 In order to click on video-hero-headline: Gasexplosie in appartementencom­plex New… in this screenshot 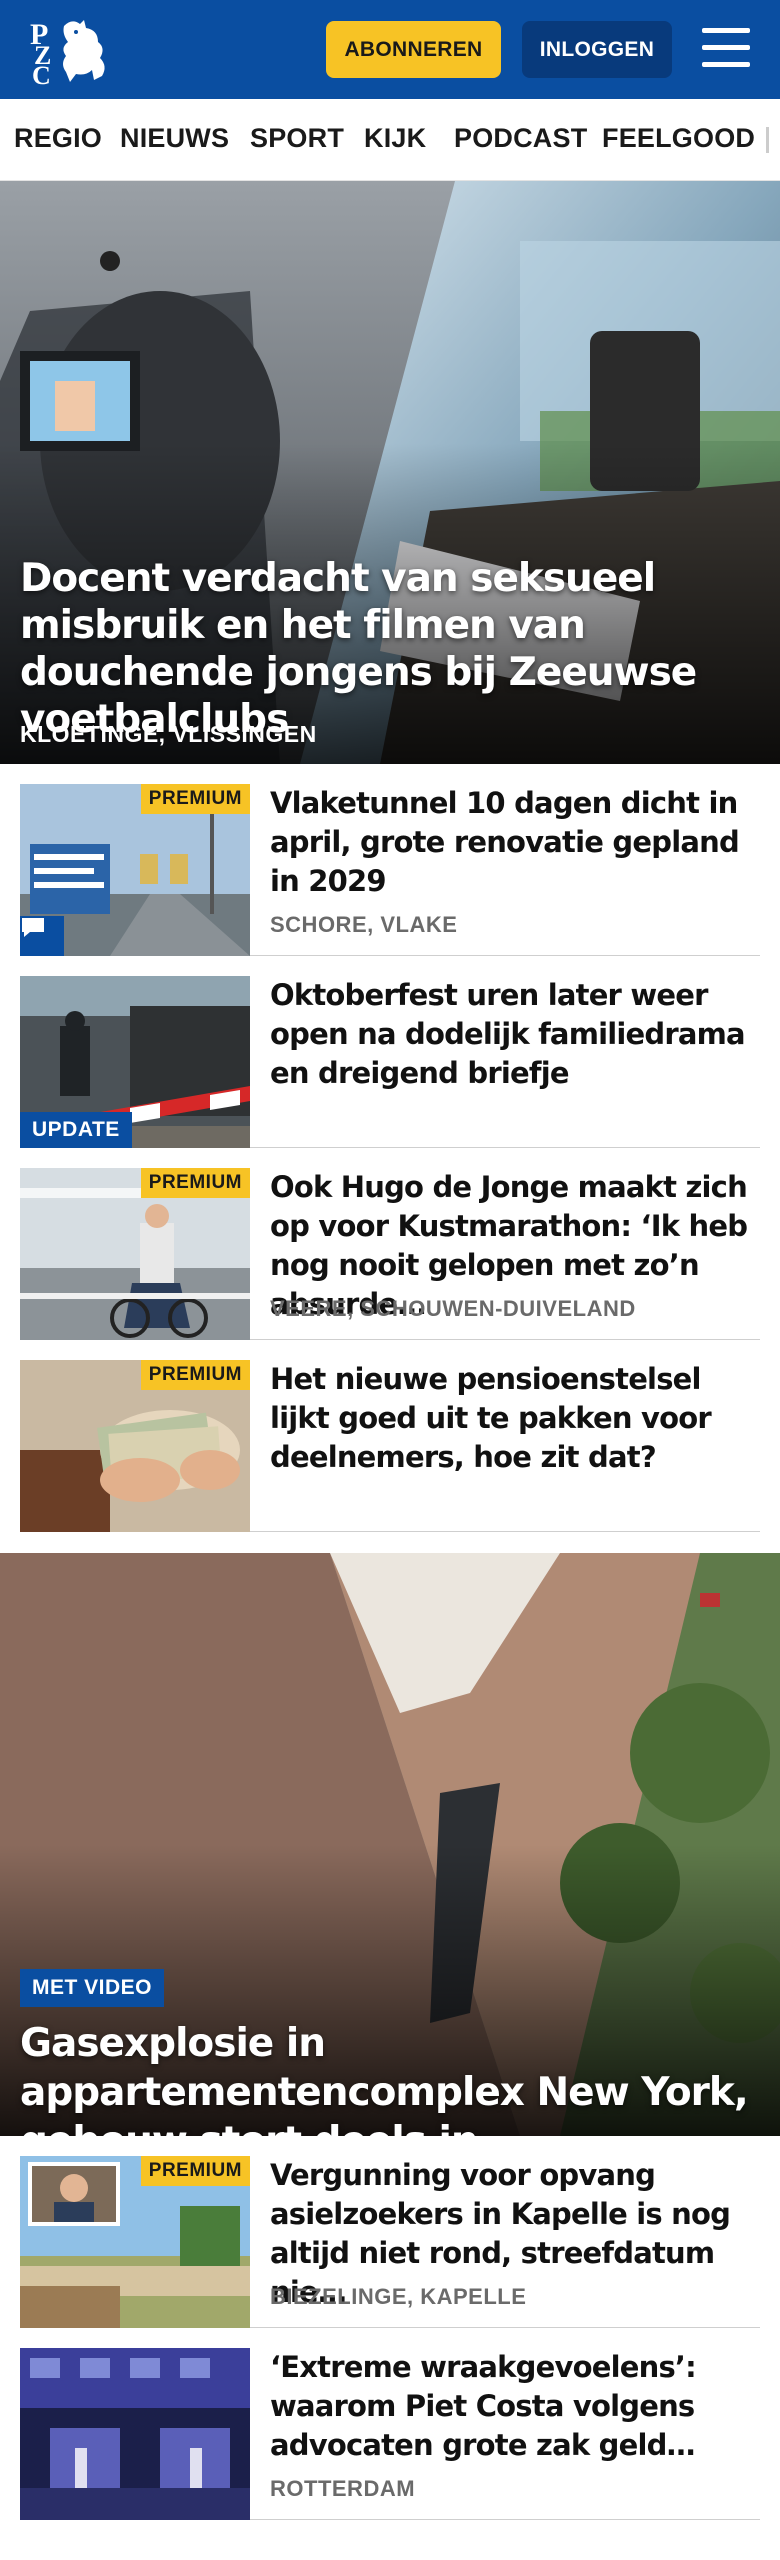, I will do `click(390, 2077)`.